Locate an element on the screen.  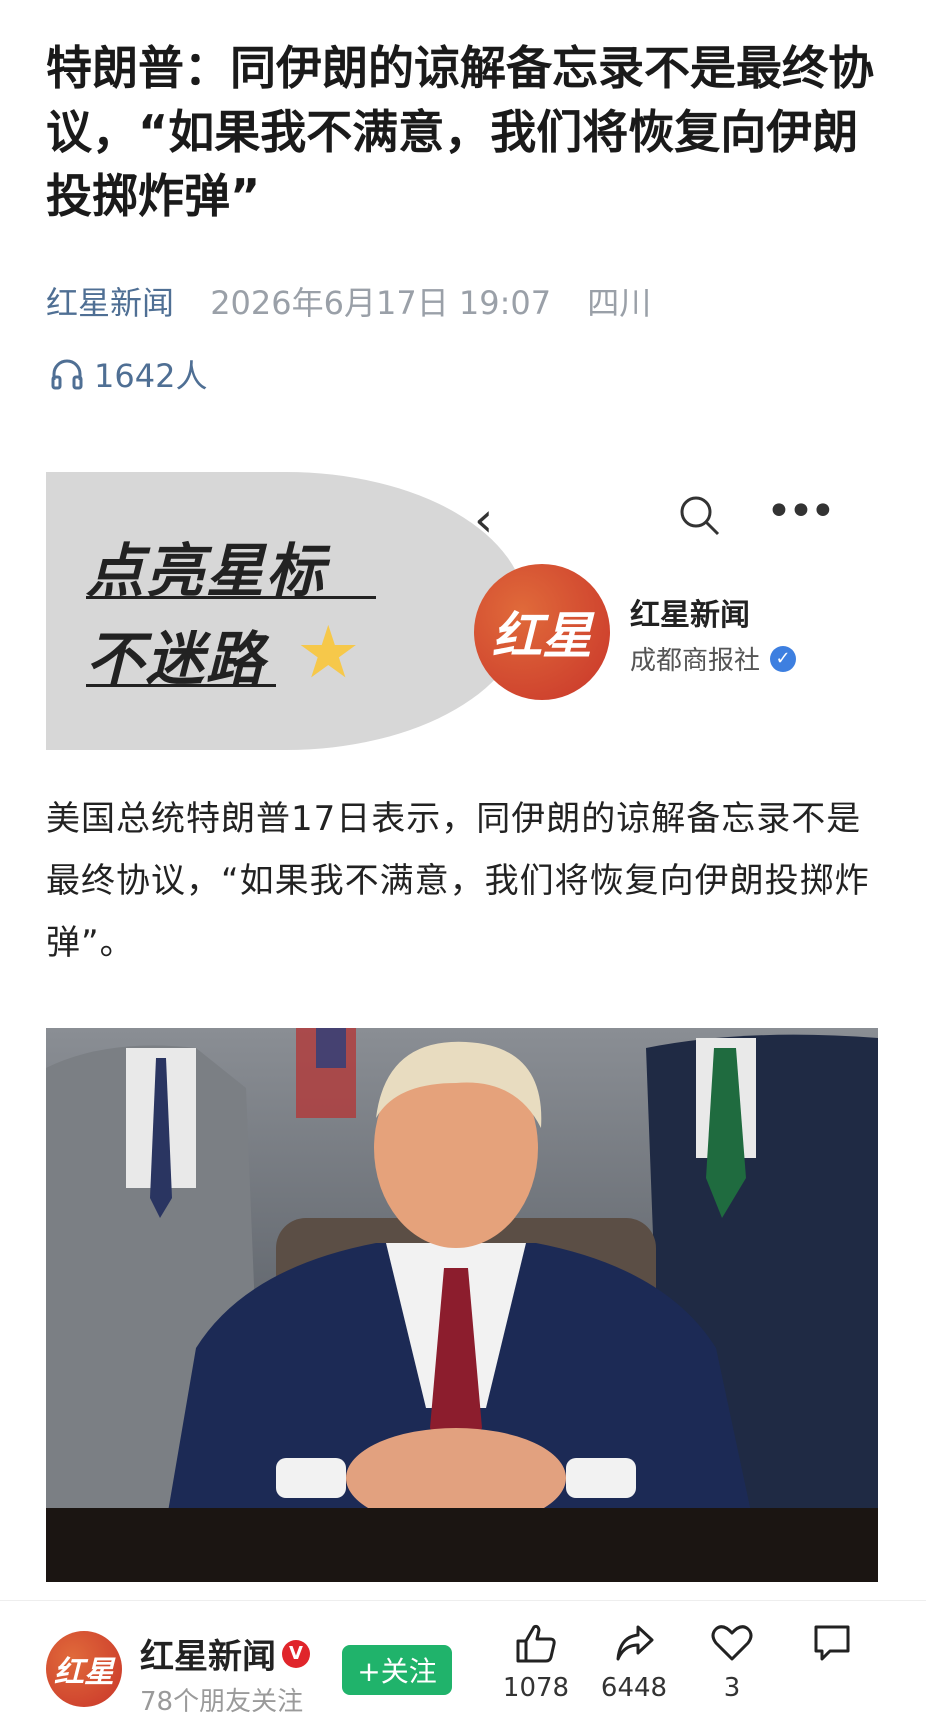
banner-account-logo: 红星 is located at coordinates (542, 632).